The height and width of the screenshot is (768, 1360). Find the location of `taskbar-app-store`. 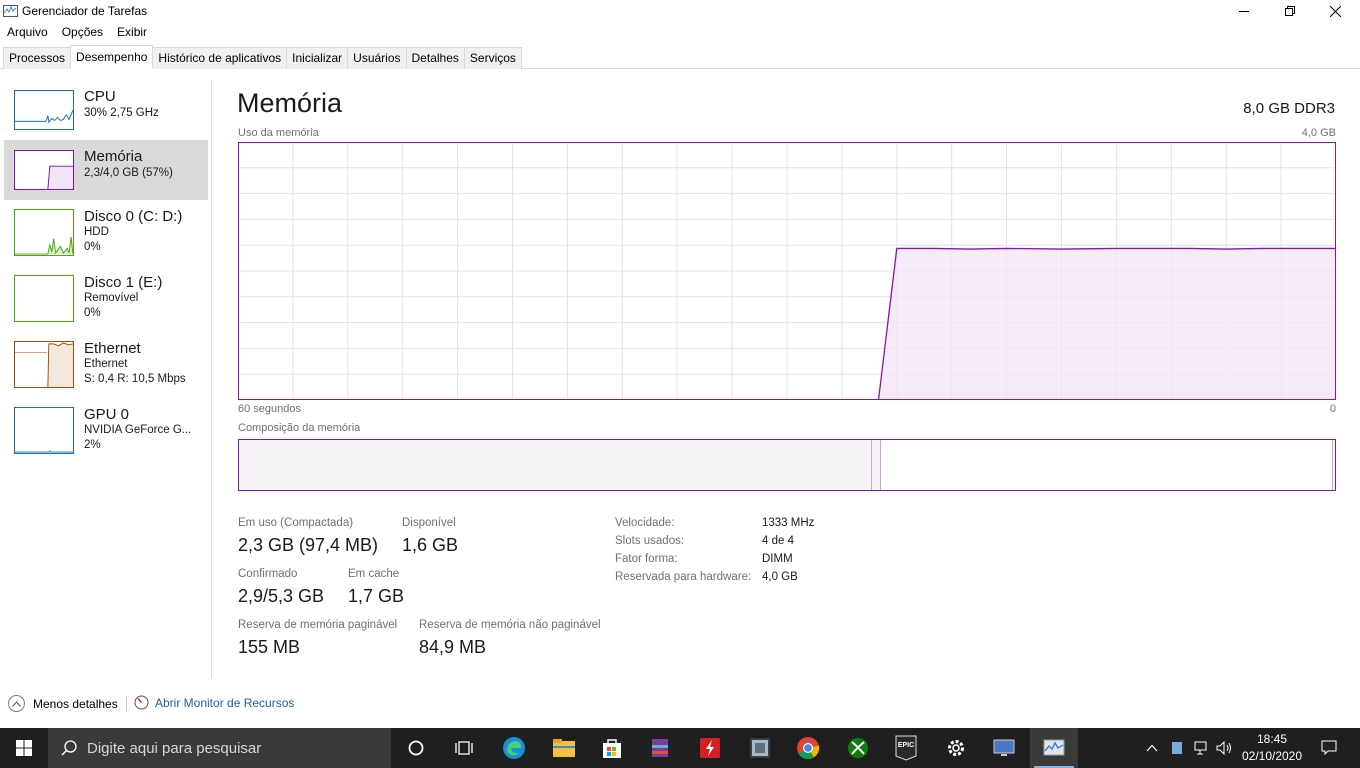

taskbar-app-store is located at coordinates (612, 748).